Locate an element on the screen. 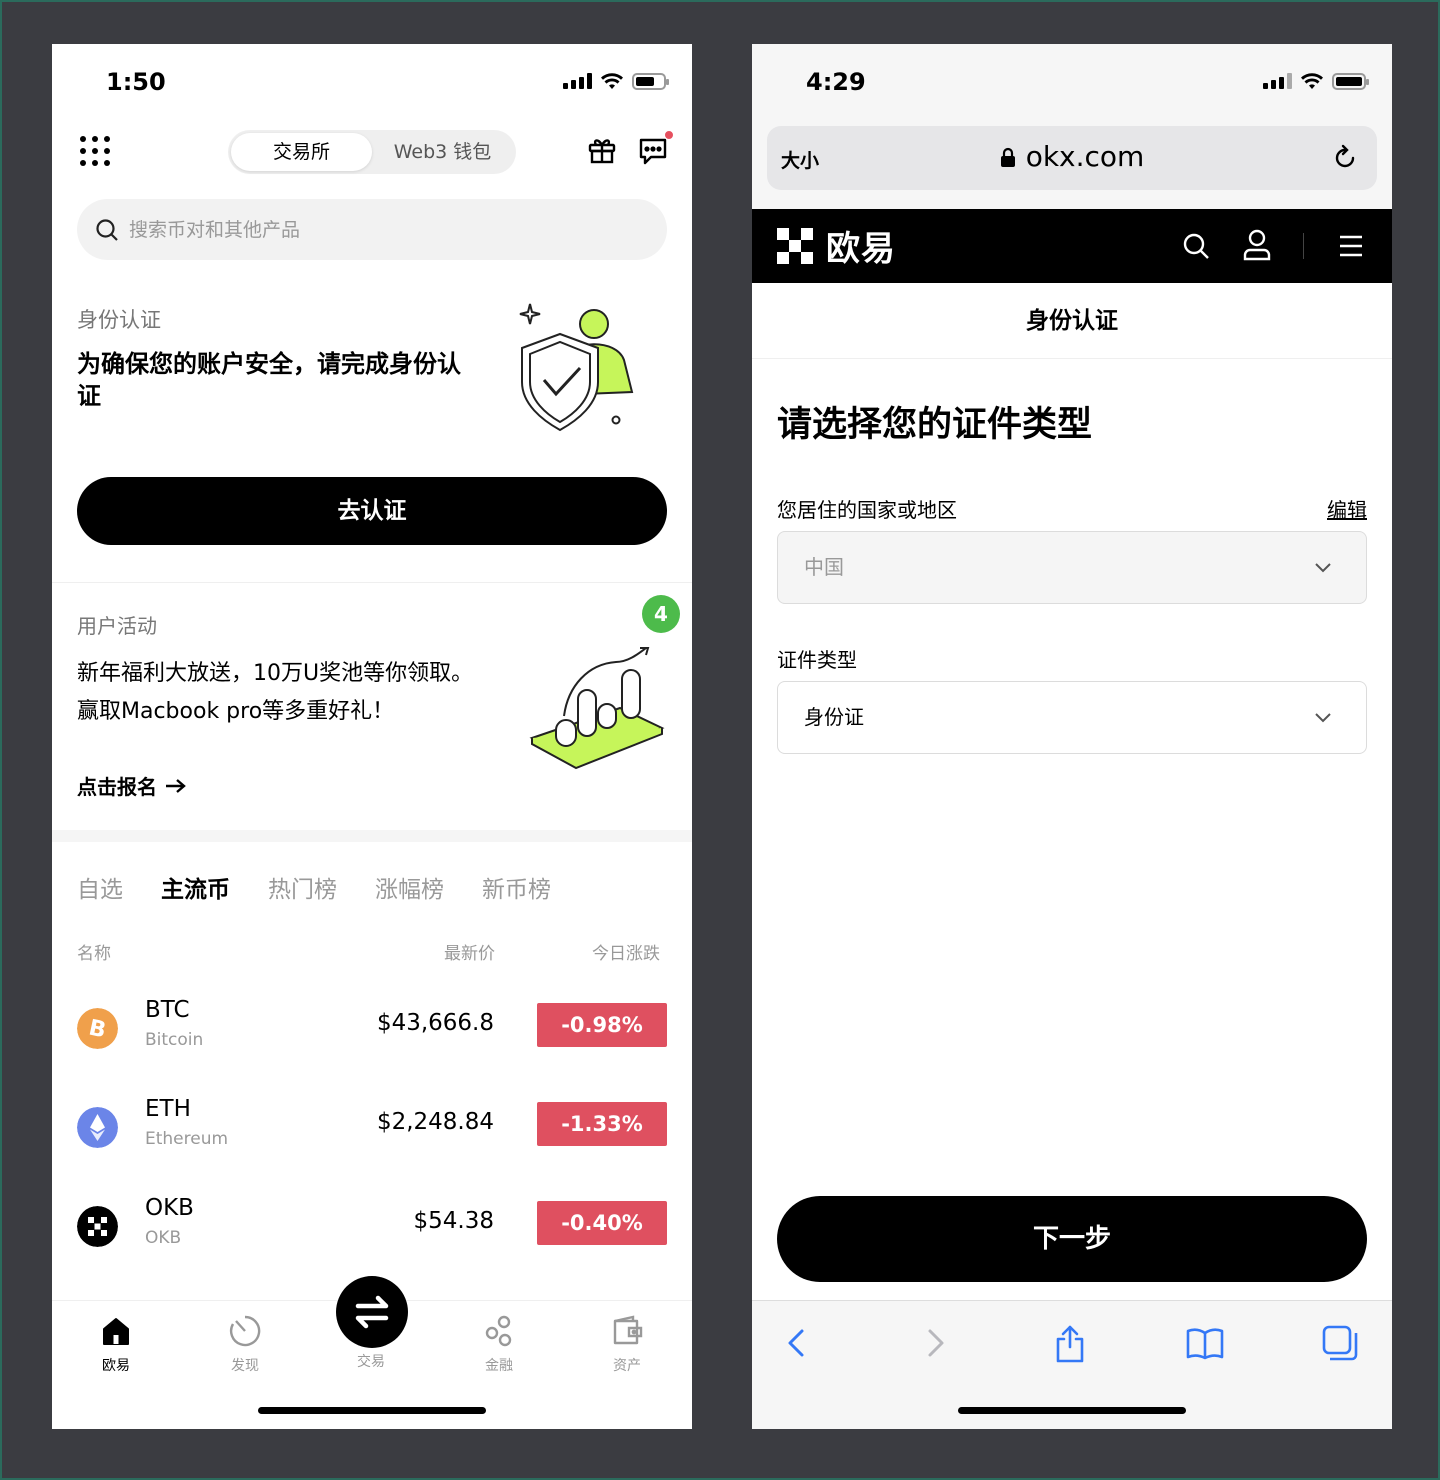 The width and height of the screenshot is (1440, 1480). tab-finance-label: 金融 is located at coordinates (499, 1366).